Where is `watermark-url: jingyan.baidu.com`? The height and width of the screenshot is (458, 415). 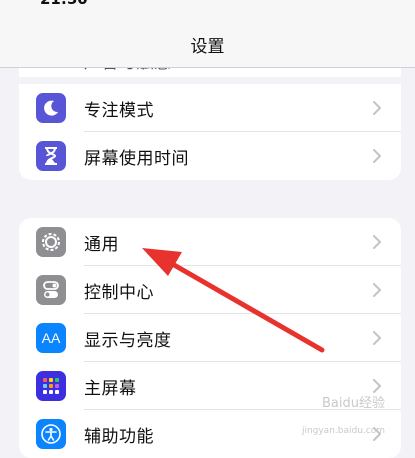 watermark-url: jingyan.baidu.com is located at coordinates (343, 431).